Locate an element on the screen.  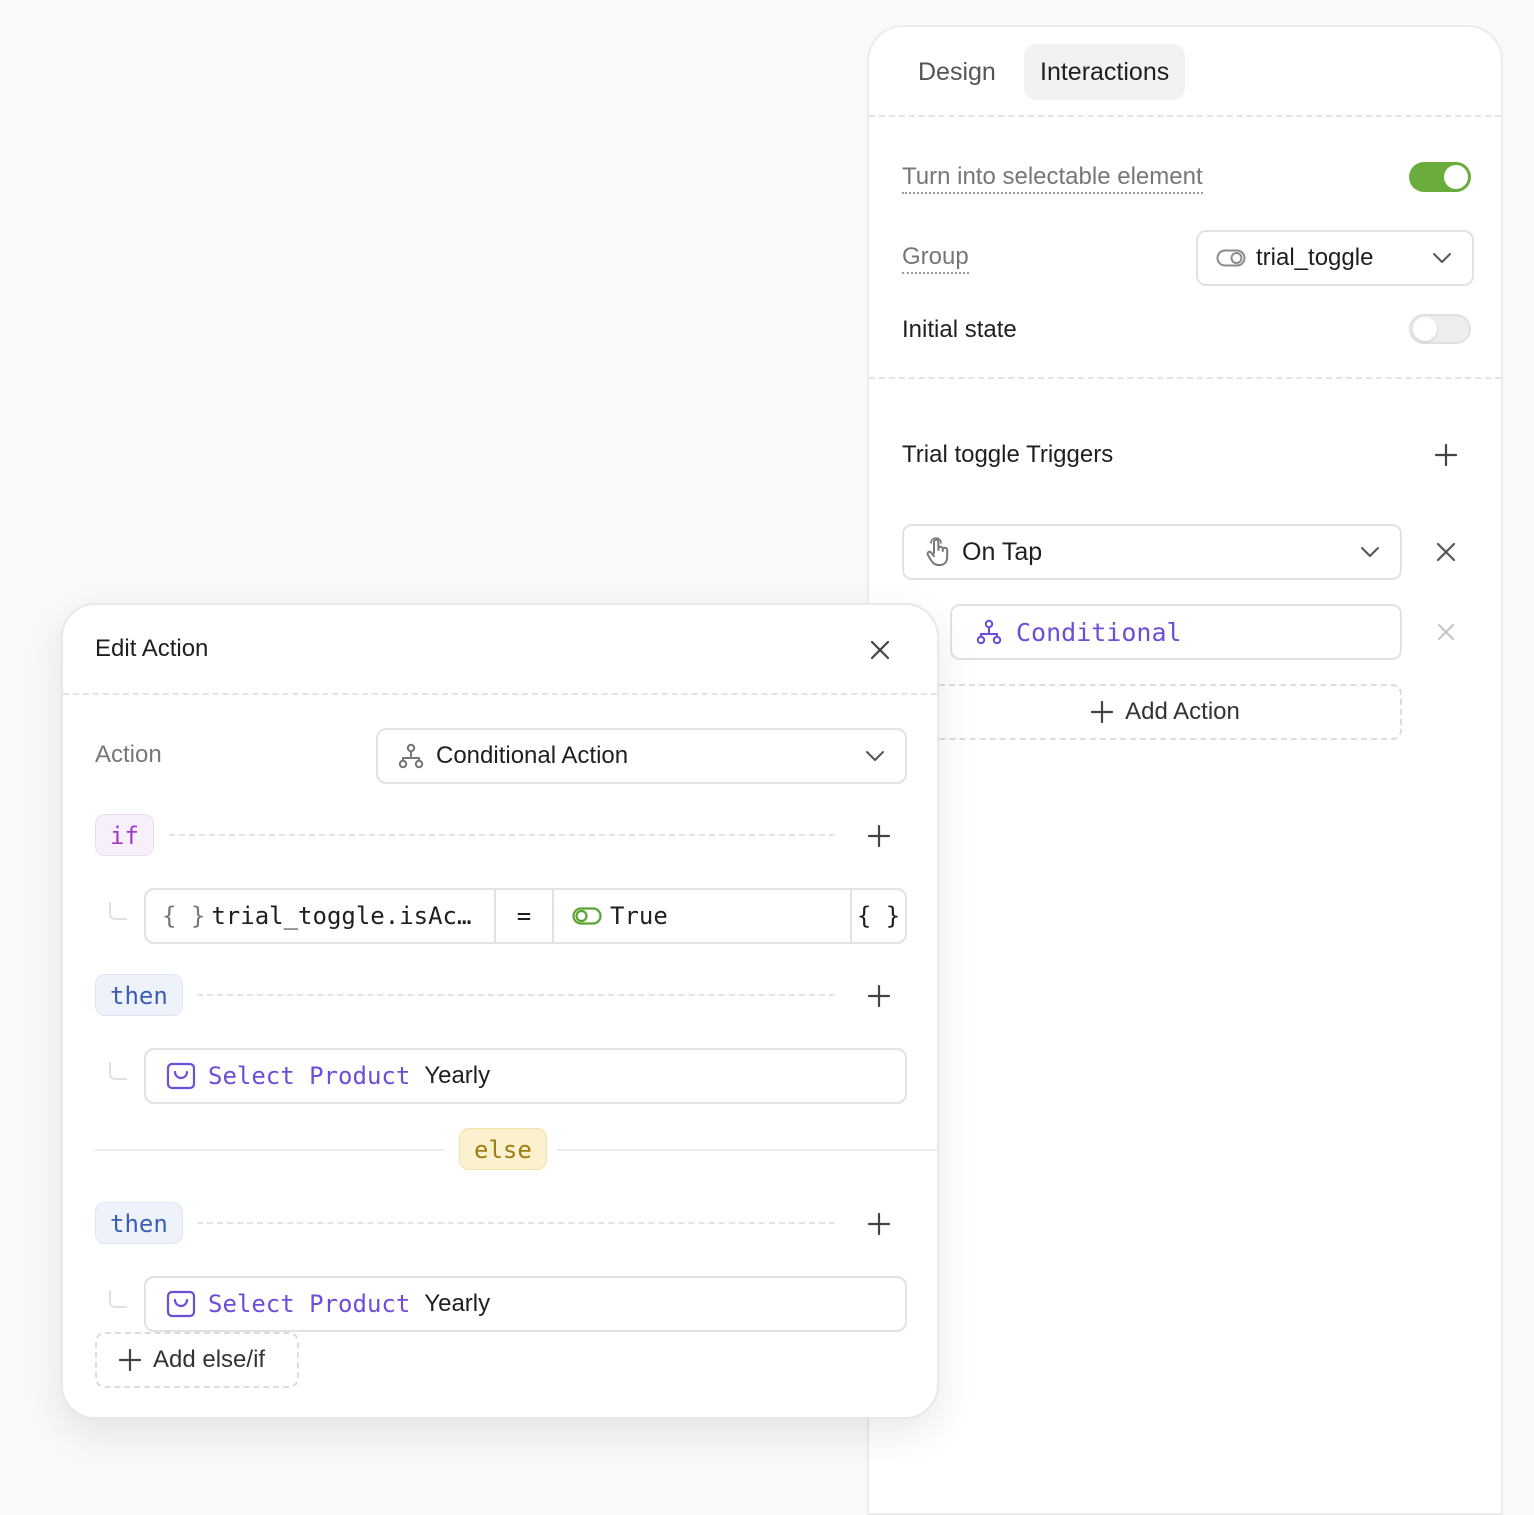
tap-hand-icon is located at coordinates (937, 551).